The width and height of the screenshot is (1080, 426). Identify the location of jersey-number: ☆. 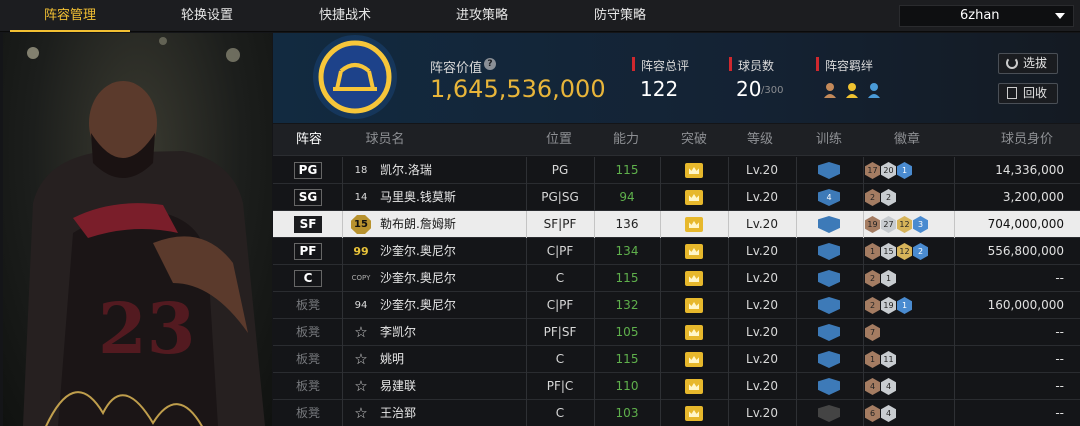
(361, 413).